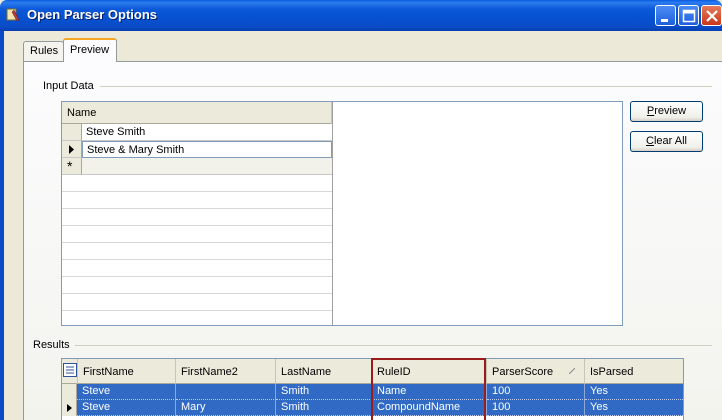 The image size is (722, 420). Describe the element at coordinates (665, 15) in the screenshot. I see `minimize-button` at that location.